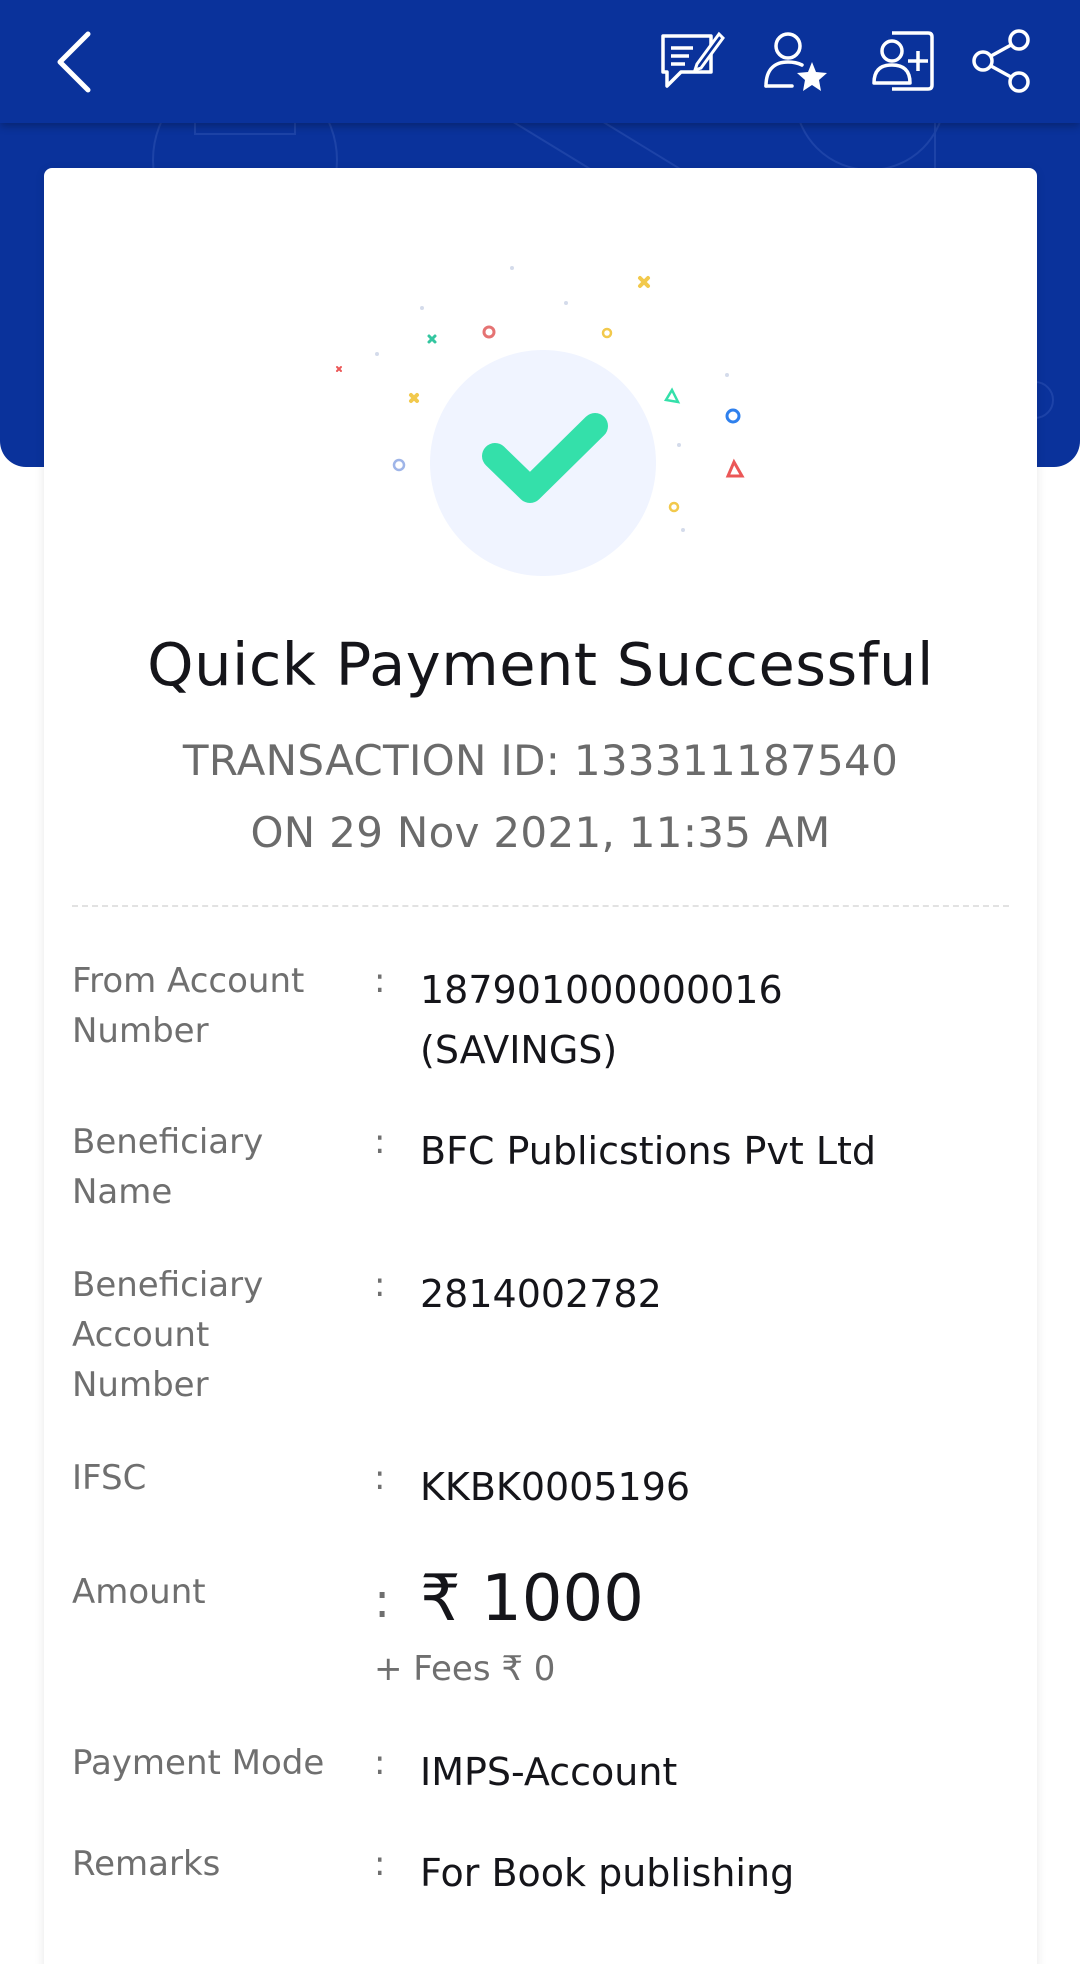 Image resolution: width=1080 pixels, height=1964 pixels. What do you see at coordinates (607, 1873) in the screenshot?
I see `detail-value: For Book publishing` at bounding box center [607, 1873].